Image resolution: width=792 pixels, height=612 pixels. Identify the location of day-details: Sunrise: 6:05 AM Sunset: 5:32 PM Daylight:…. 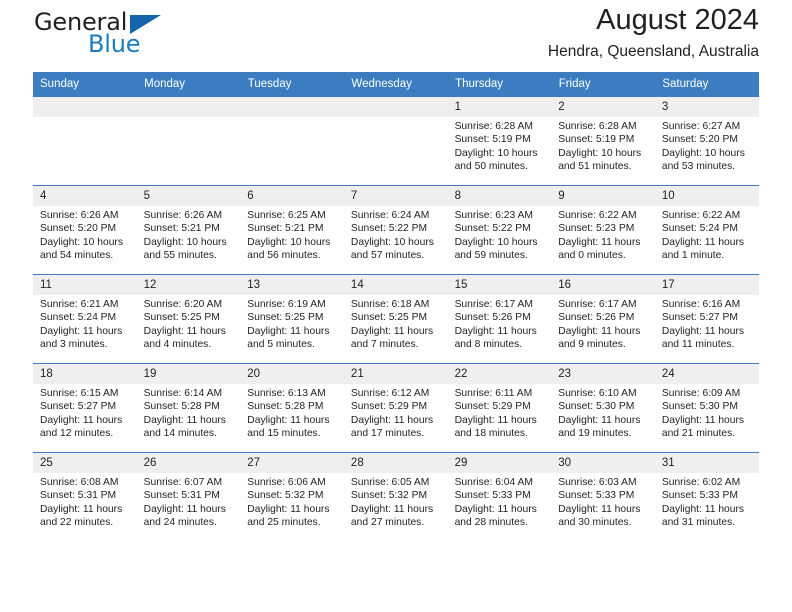
(396, 501).